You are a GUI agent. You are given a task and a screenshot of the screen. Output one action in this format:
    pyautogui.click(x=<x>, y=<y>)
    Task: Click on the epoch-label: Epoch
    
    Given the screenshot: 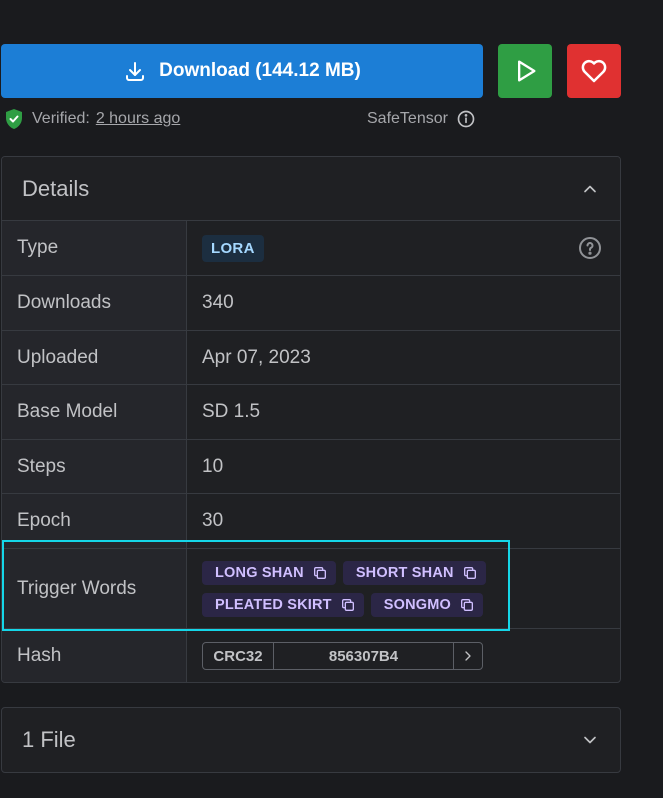 What is the action you would take?
    pyautogui.click(x=94, y=521)
    